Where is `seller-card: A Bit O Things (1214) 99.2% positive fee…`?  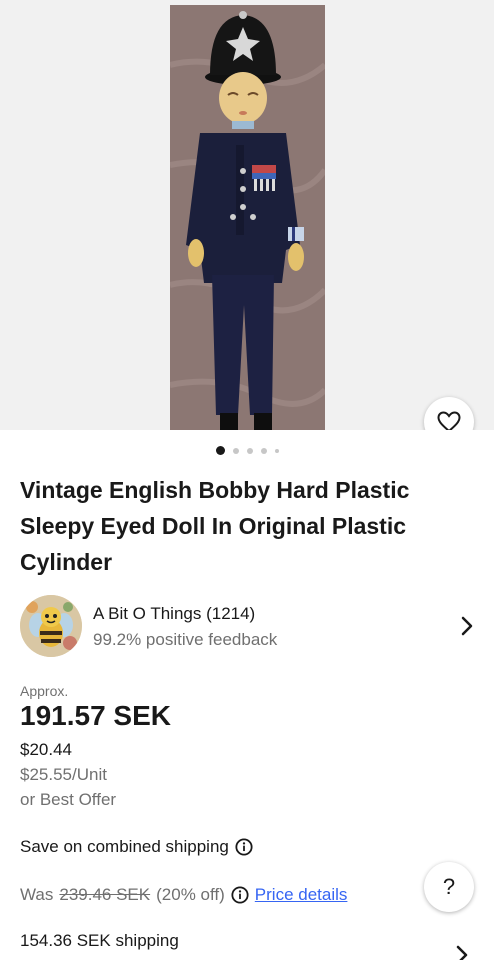 seller-card: A Bit O Things (1214) 99.2% positive fee… is located at coordinates (247, 626).